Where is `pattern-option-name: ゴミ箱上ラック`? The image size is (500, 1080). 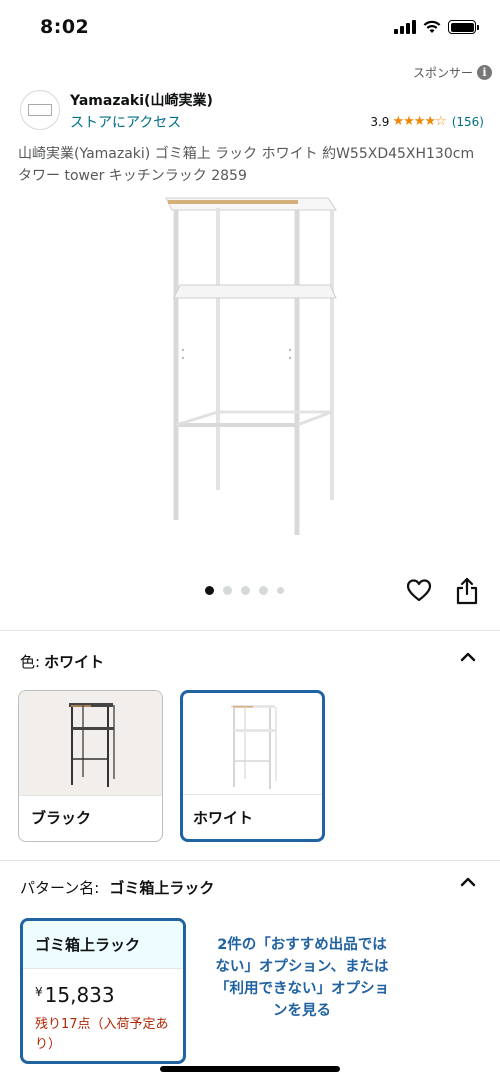 pattern-option-name: ゴミ箱上ラック is located at coordinates (103, 945).